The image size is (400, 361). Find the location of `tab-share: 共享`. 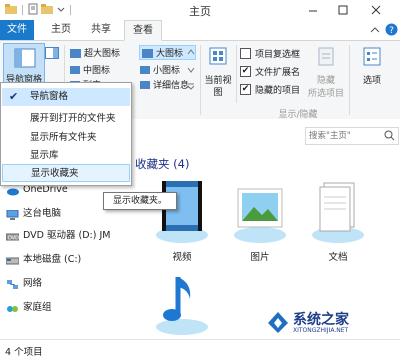

tab-share: 共享 is located at coordinates (101, 30).